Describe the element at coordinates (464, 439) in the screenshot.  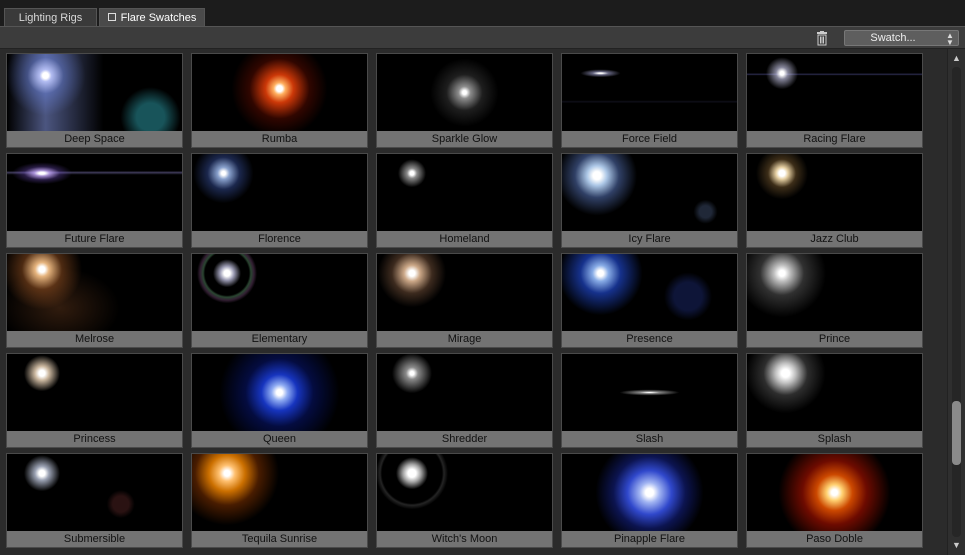
I see `swatch-label: Shredder` at that location.